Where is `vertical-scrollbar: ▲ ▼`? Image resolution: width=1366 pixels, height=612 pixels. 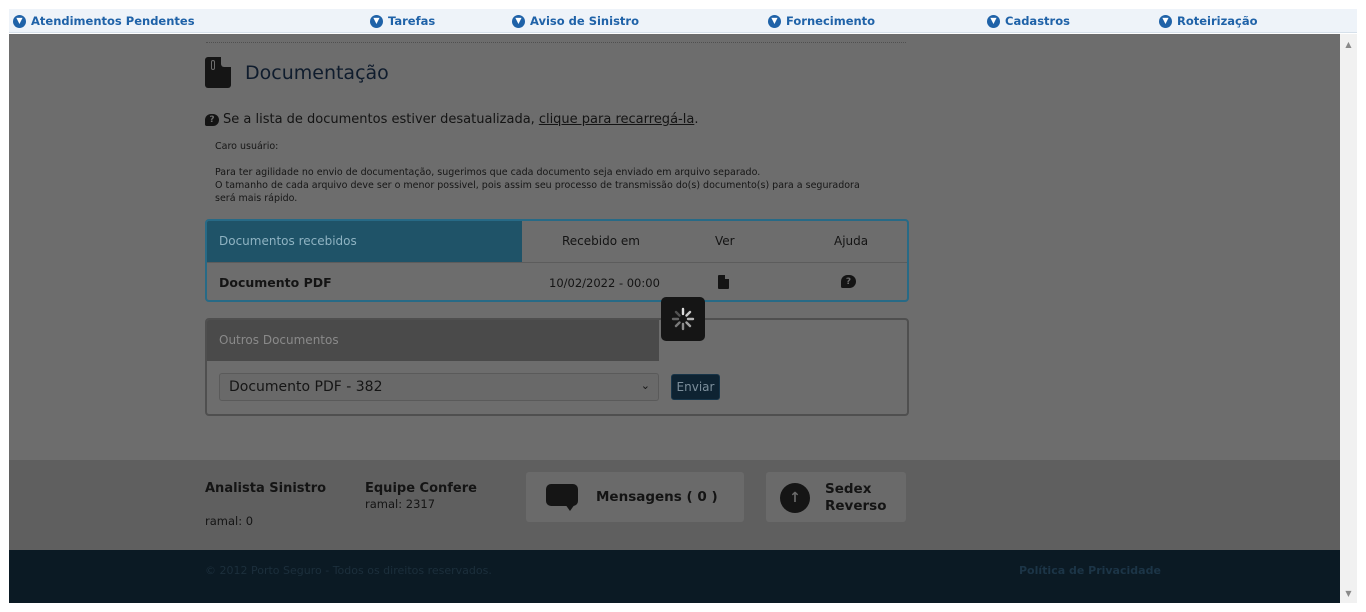 vertical-scrollbar: ▲ ▼ is located at coordinates (1348, 318).